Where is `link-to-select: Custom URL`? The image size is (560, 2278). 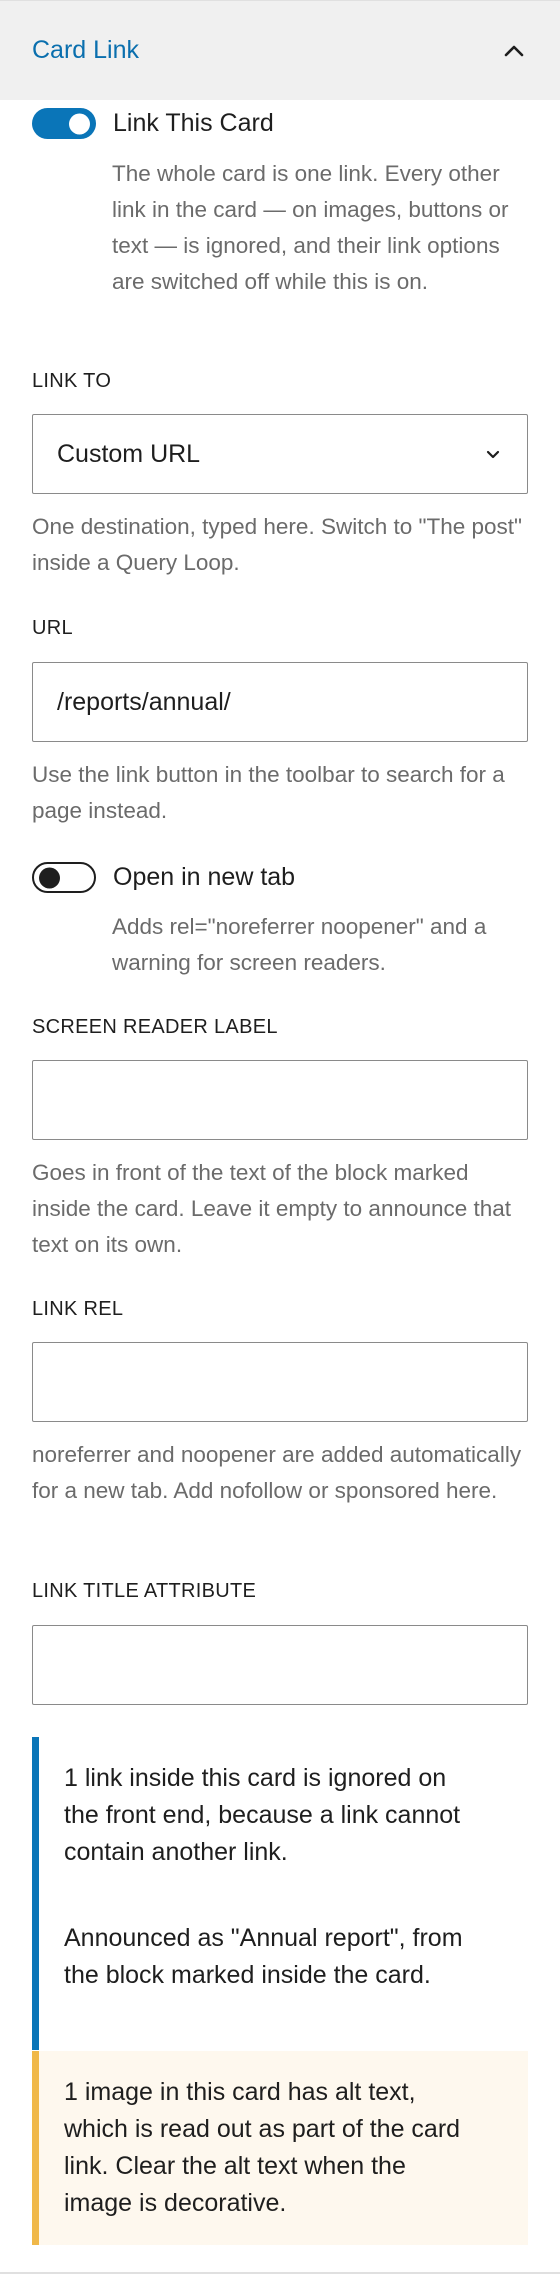
link-to-select: Custom URL is located at coordinates (280, 454).